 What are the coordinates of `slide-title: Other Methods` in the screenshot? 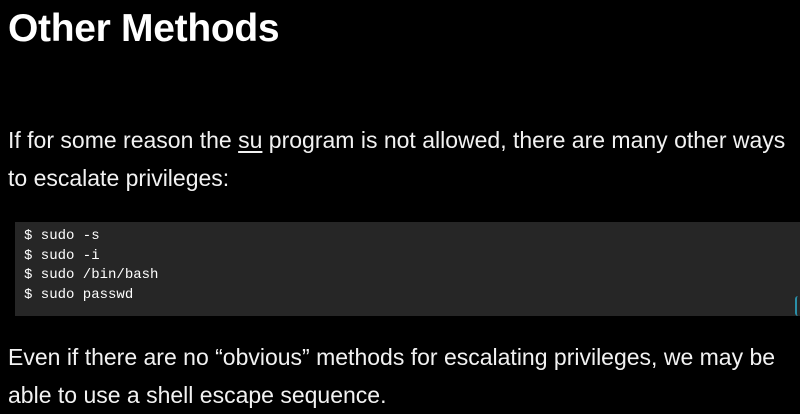 It's located at (144, 28).